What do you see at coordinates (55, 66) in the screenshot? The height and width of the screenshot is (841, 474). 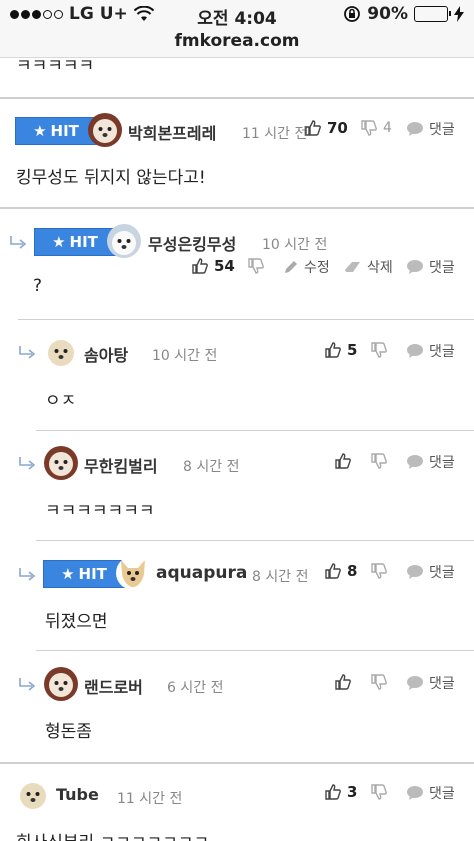 I see `previous-comment-text: ㅋㅋㅋㅋㅋ` at bounding box center [55, 66].